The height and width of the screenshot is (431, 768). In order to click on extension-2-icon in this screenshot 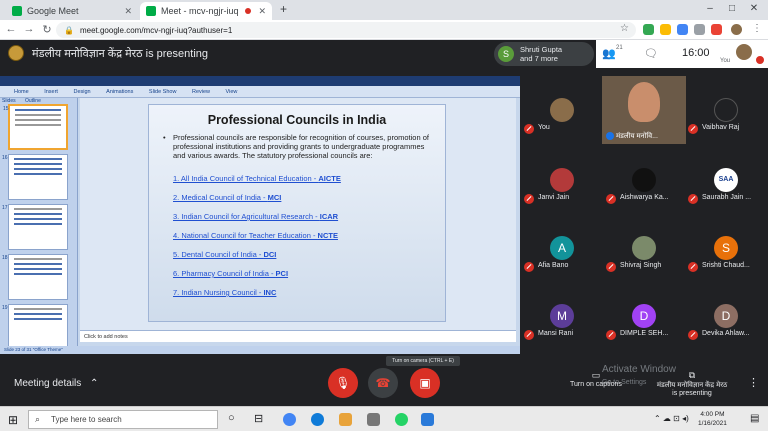, I will do `click(665, 29)`.